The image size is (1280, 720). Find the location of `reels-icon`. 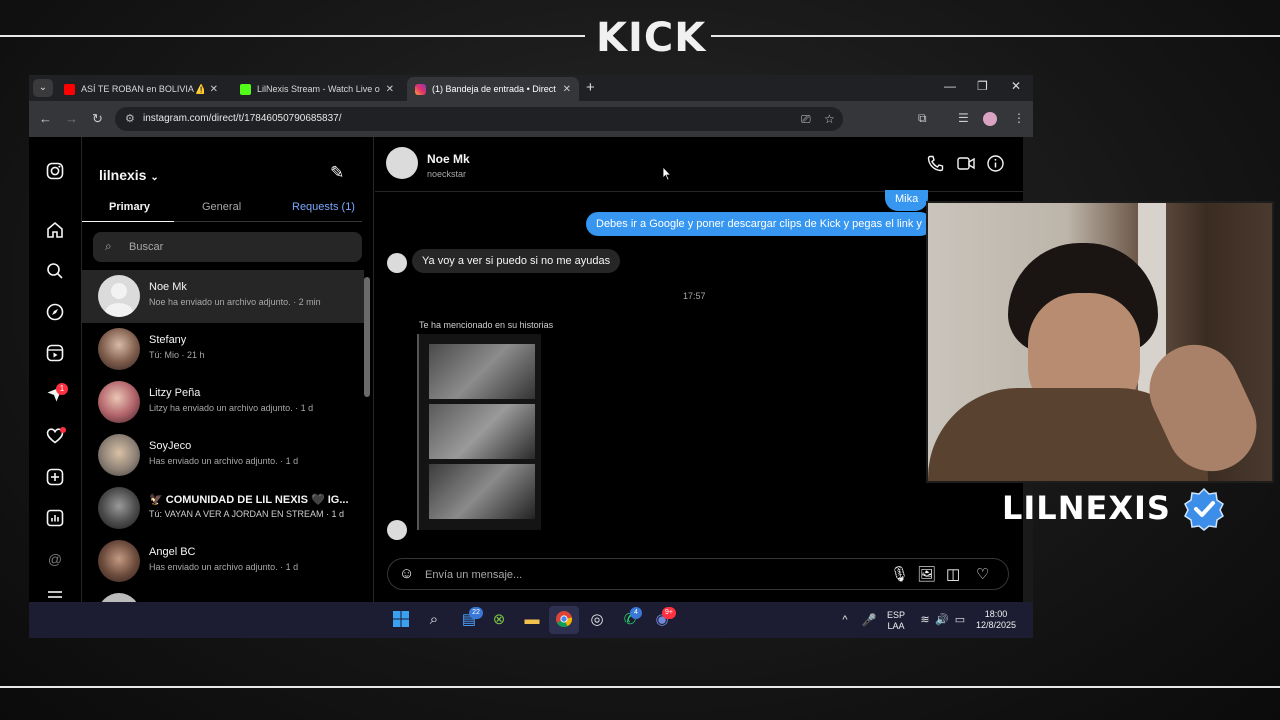

reels-icon is located at coordinates (55, 354).